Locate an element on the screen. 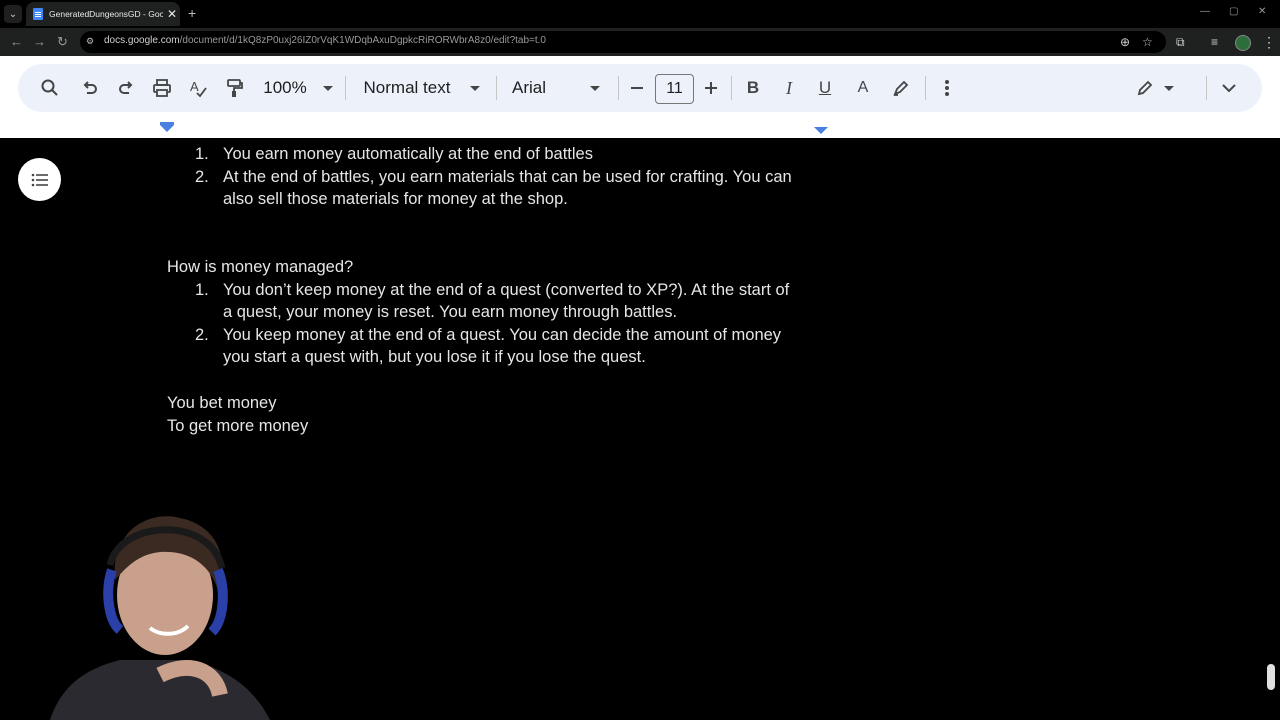 The height and width of the screenshot is (720, 1280). spellcheck-icon: A is located at coordinates (198, 88).